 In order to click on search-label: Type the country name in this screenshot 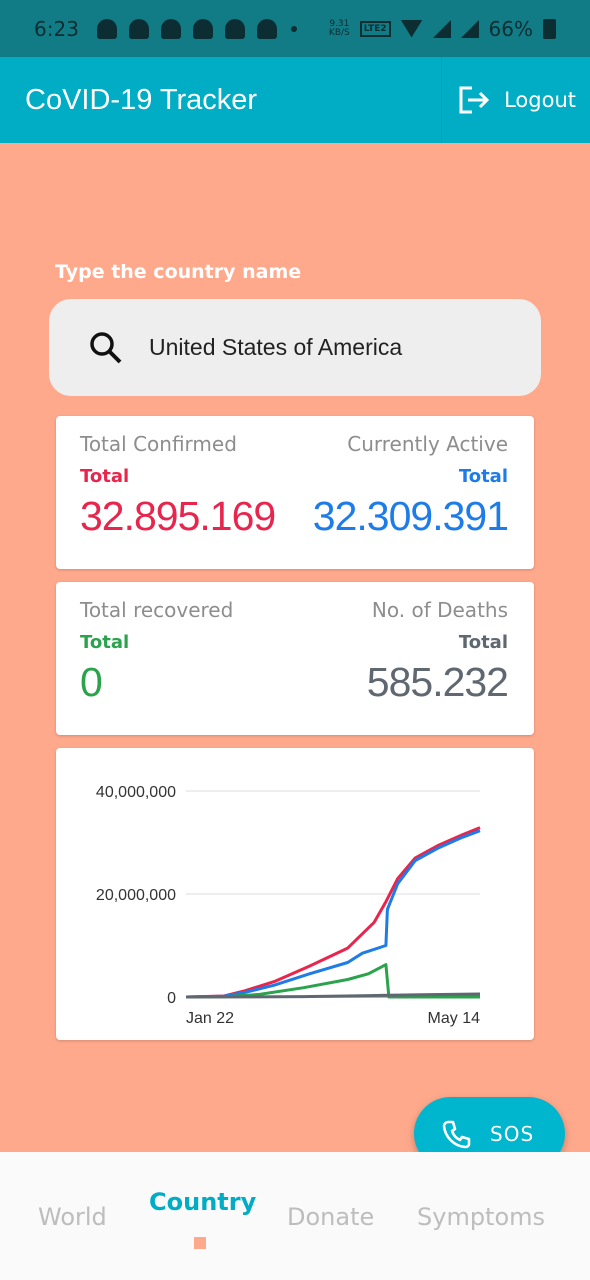, I will do `click(178, 272)`.